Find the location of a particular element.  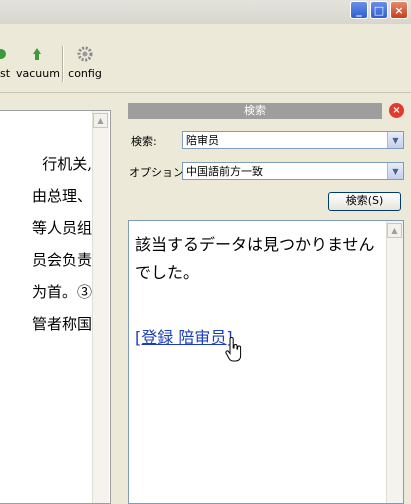

option-label: オプション: is located at coordinates (158, 172).